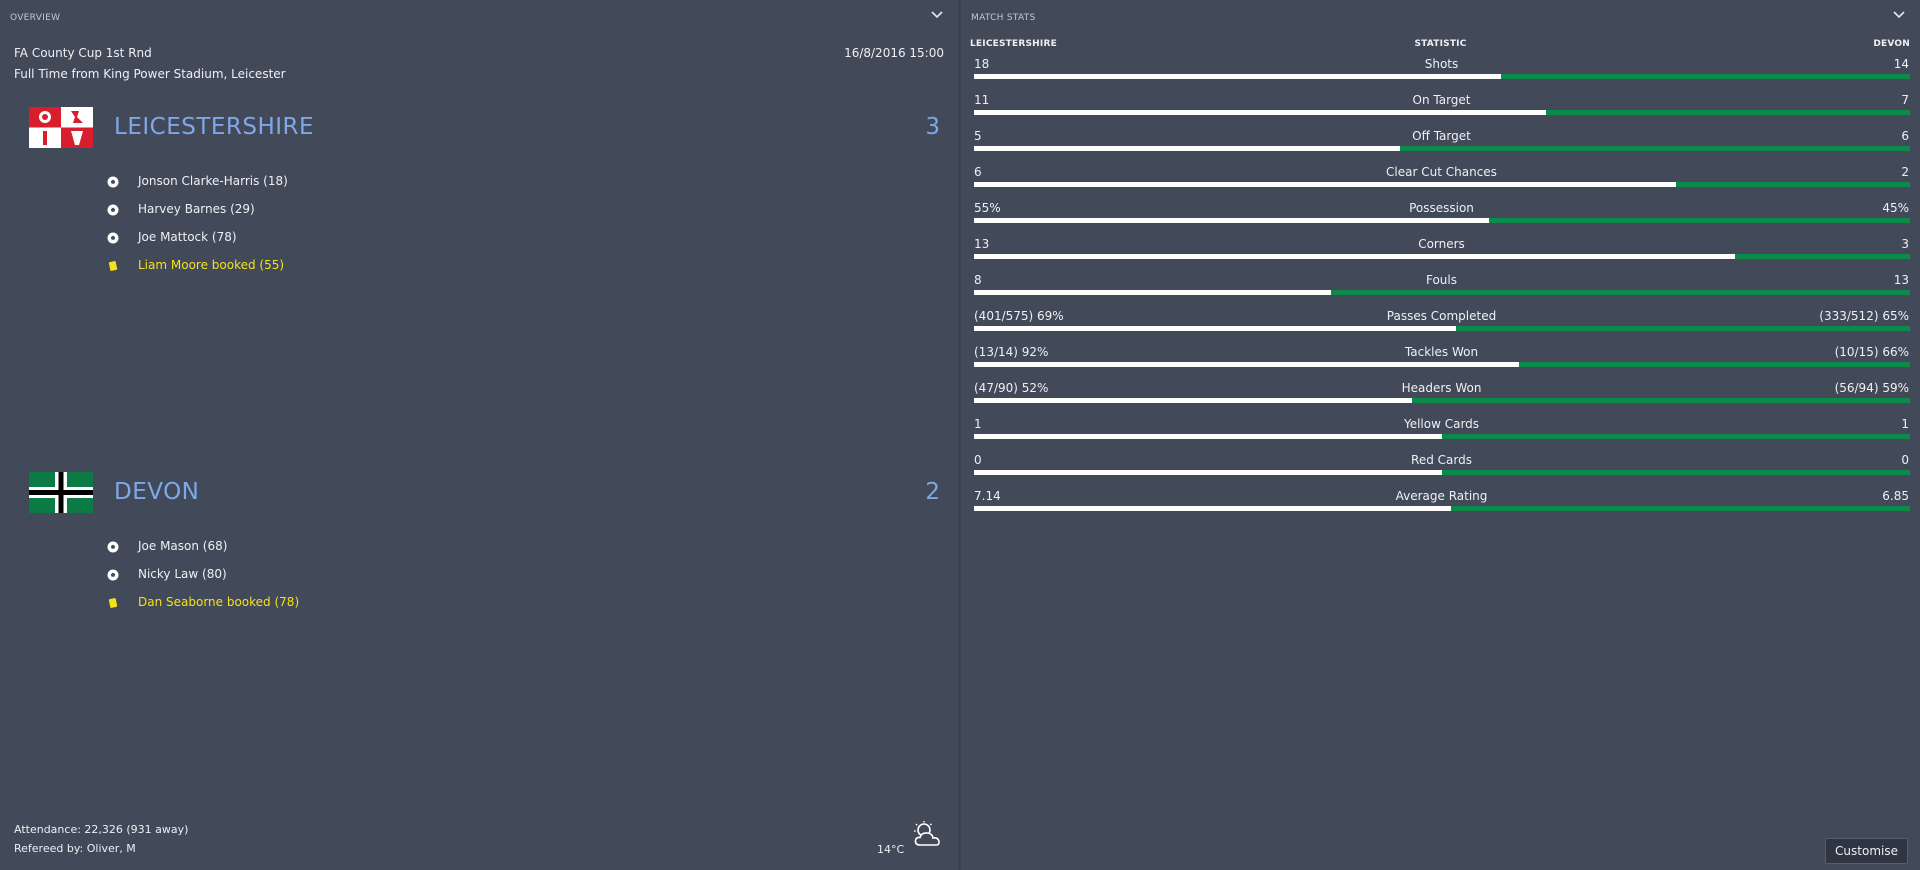 The width and height of the screenshot is (1920, 870). I want to click on stat-away-value: 6.85, so click(1895, 496).